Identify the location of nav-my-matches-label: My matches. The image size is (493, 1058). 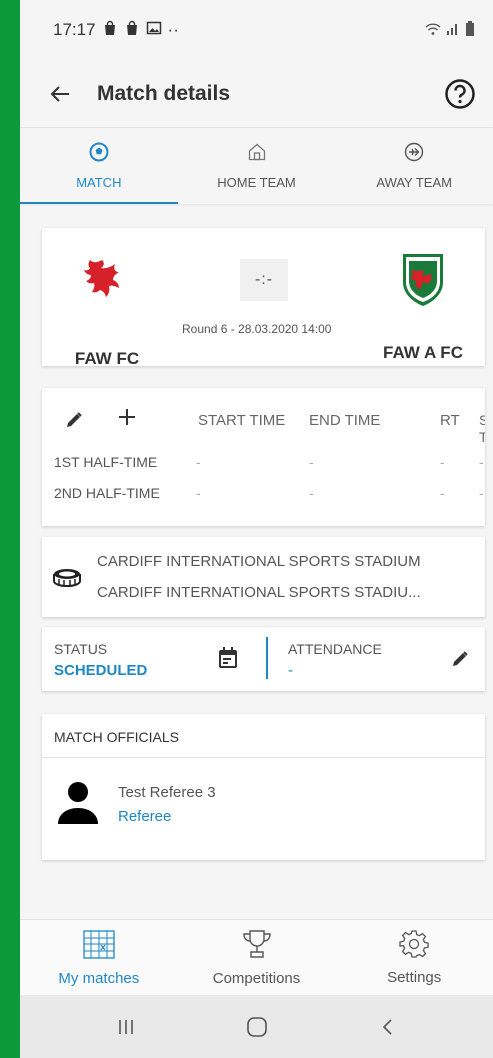
(99, 978).